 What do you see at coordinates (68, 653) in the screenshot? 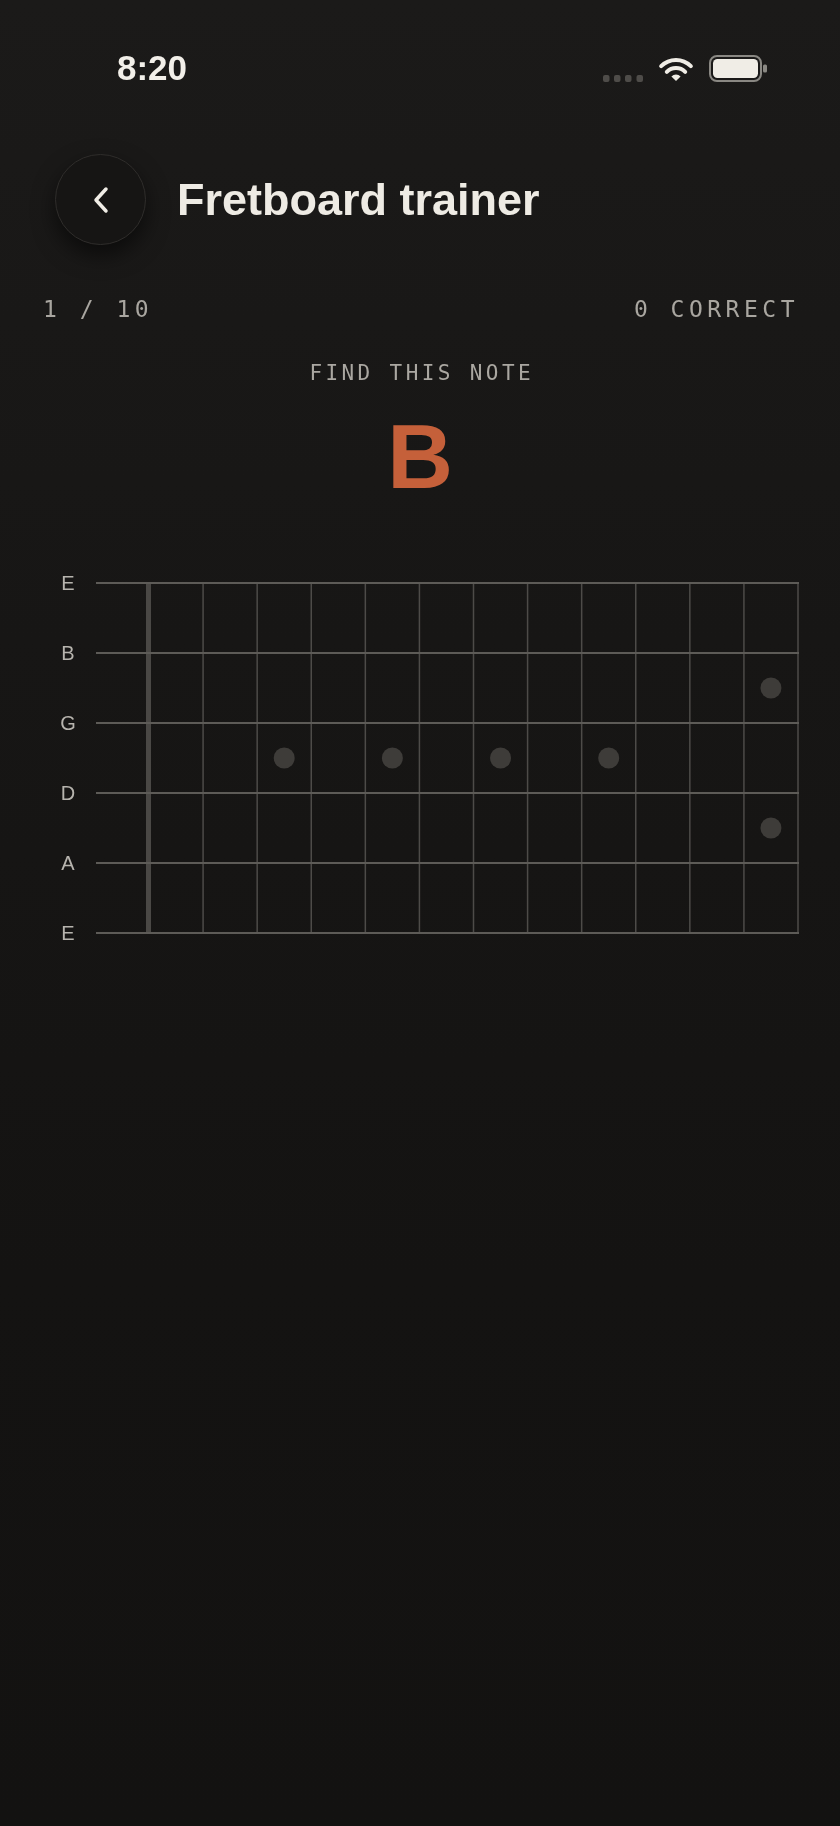
I see `string-label: B` at bounding box center [68, 653].